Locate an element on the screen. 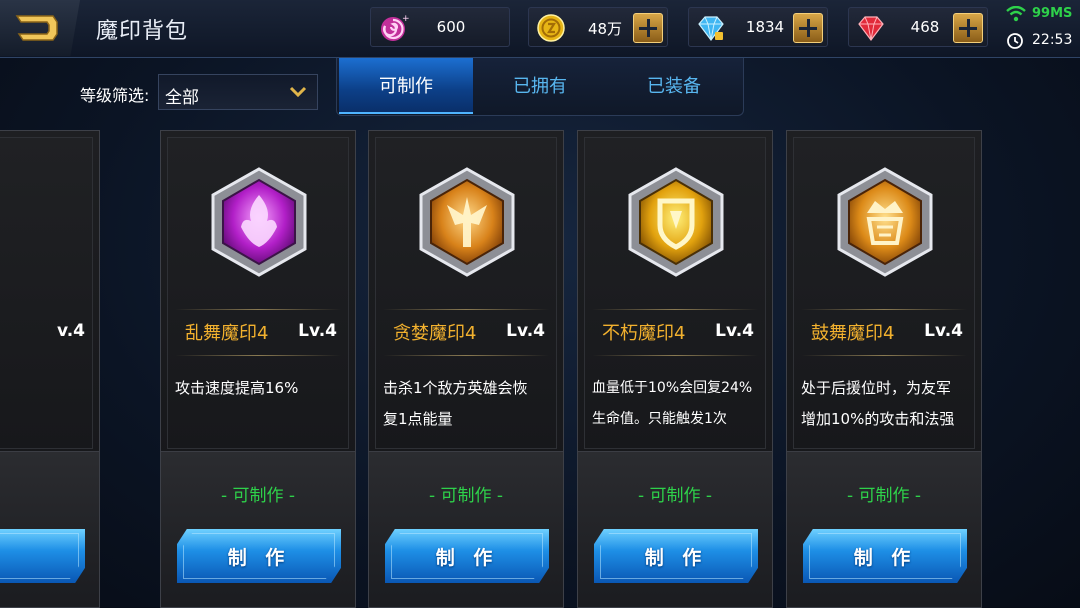 The image size is (1080, 608). seal-name: 鼓舞魔印4 is located at coordinates (853, 333).